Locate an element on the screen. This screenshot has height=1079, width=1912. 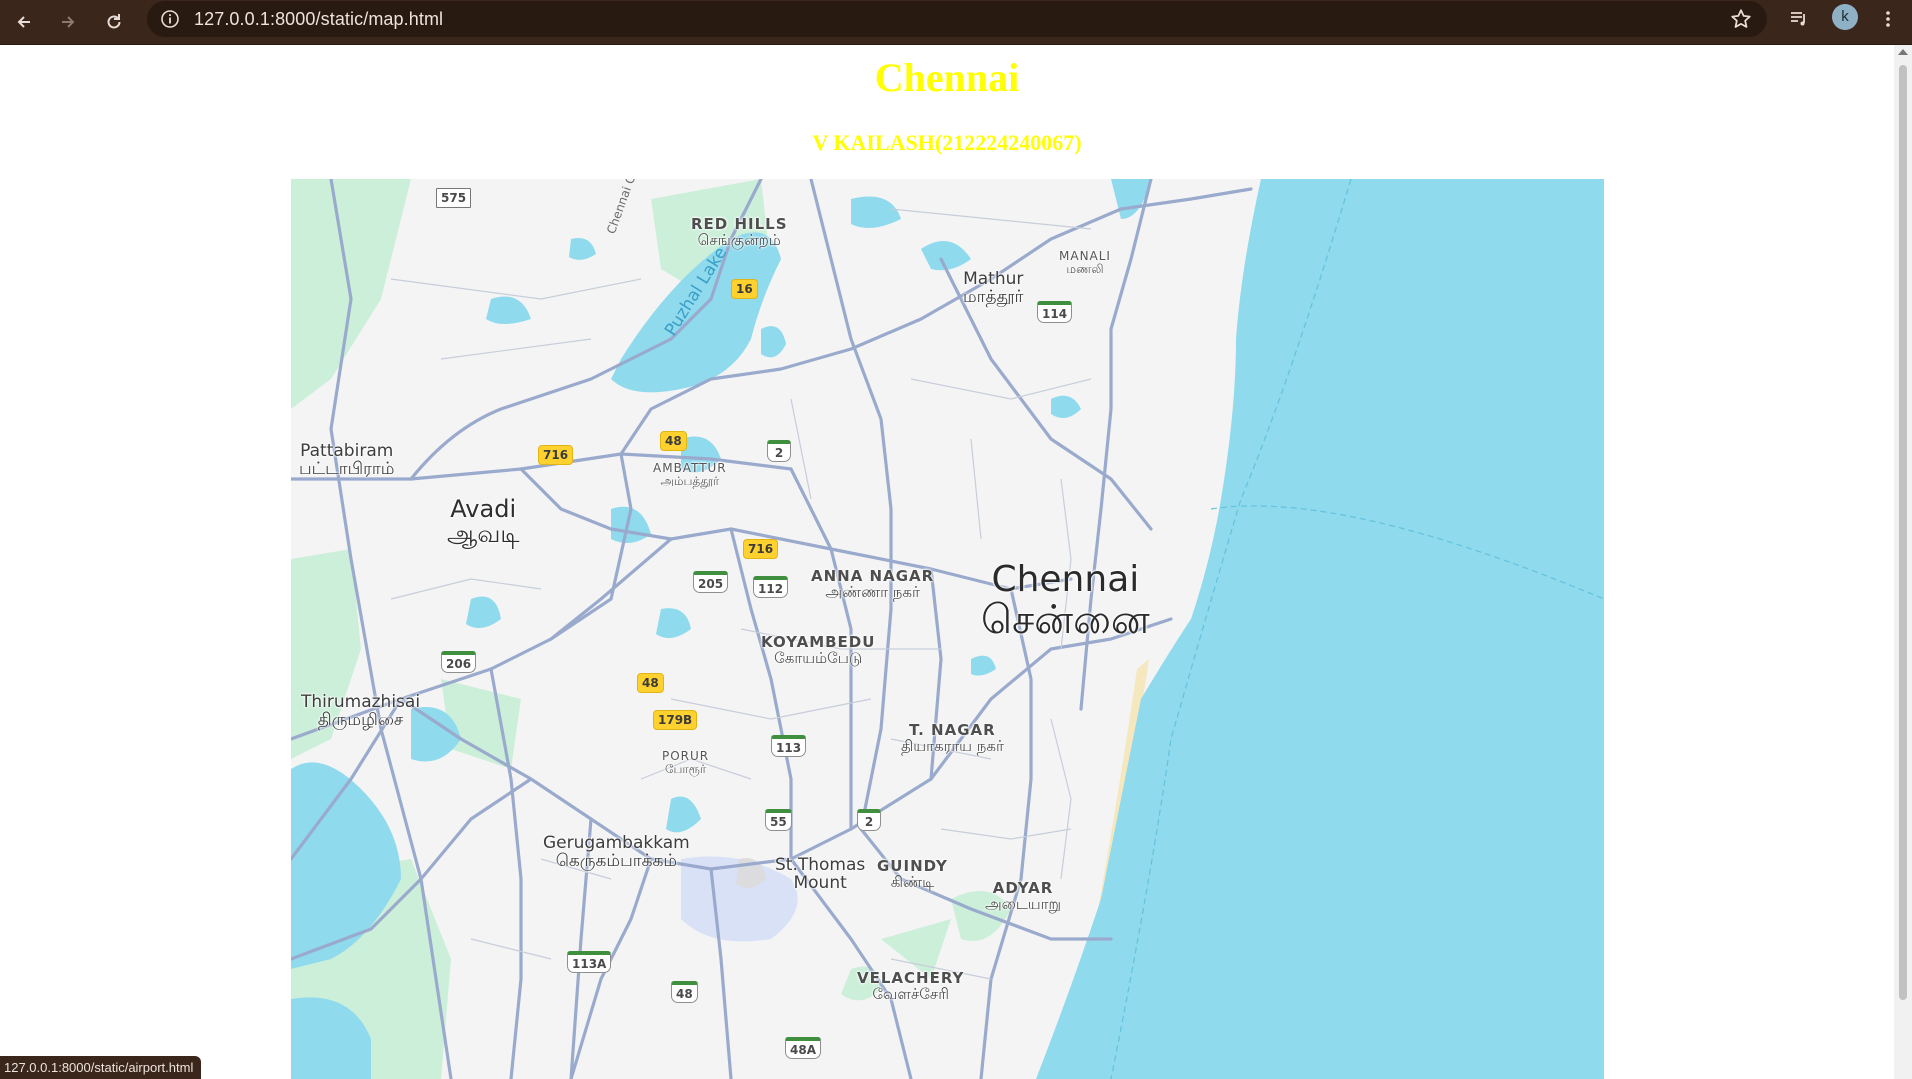
map-label-st-thomas-mount: St.Thomas Mount is located at coordinates (820, 874).